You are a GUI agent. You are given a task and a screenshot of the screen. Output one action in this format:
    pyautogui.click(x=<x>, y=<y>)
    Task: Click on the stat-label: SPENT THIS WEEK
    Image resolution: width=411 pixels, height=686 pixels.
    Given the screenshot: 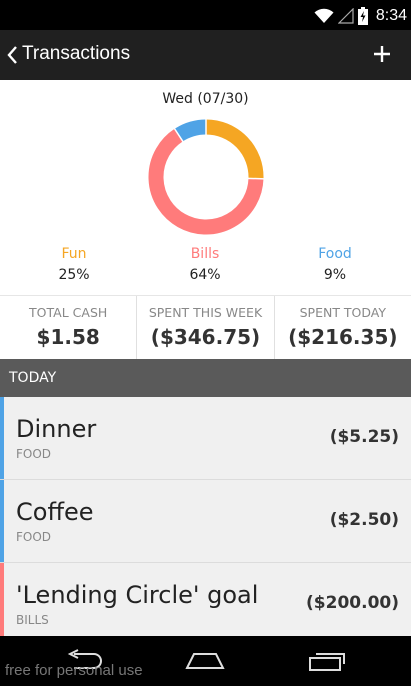 What is the action you would take?
    pyautogui.click(x=205, y=312)
    